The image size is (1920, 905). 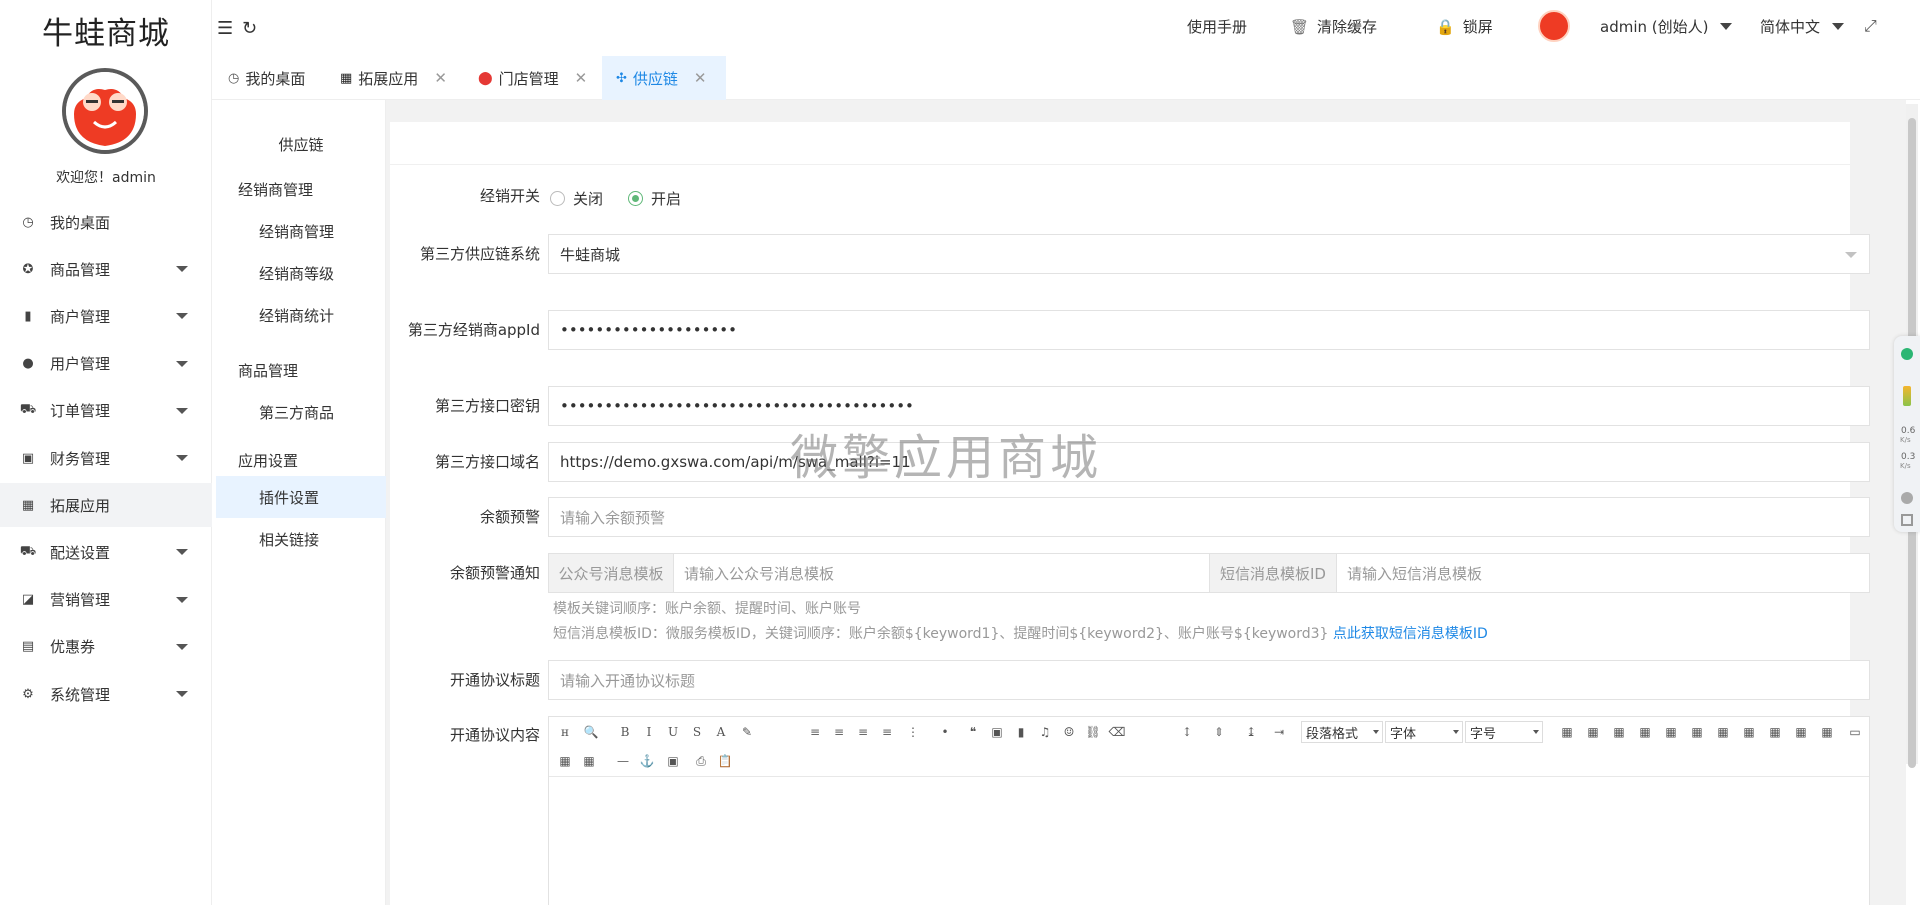 What do you see at coordinates (839, 732) in the screenshot?
I see `align-center-icon: ≡` at bounding box center [839, 732].